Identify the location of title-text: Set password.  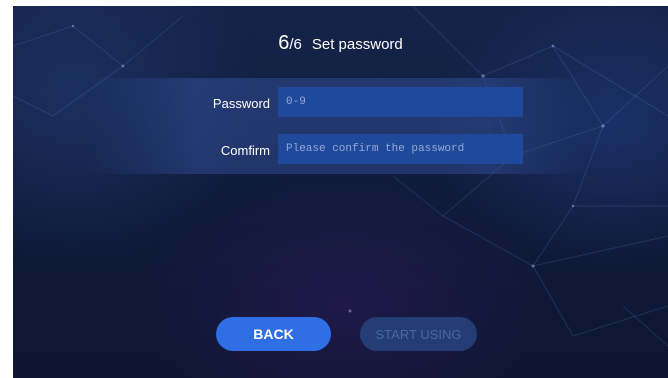
(357, 44).